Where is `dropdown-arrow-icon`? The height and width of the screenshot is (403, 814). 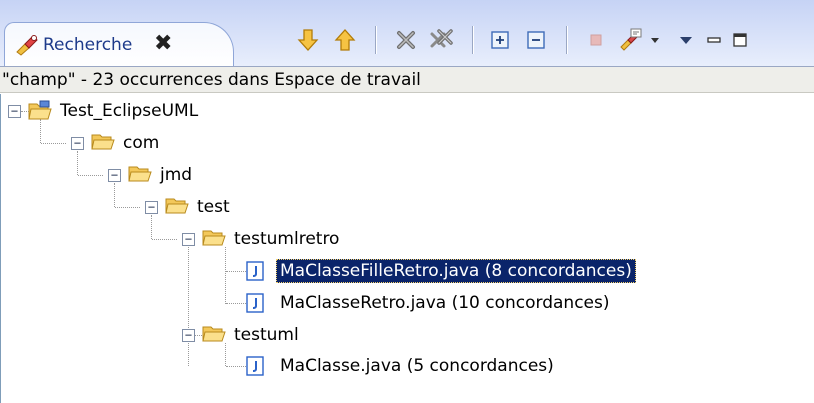 dropdown-arrow-icon is located at coordinates (655, 40).